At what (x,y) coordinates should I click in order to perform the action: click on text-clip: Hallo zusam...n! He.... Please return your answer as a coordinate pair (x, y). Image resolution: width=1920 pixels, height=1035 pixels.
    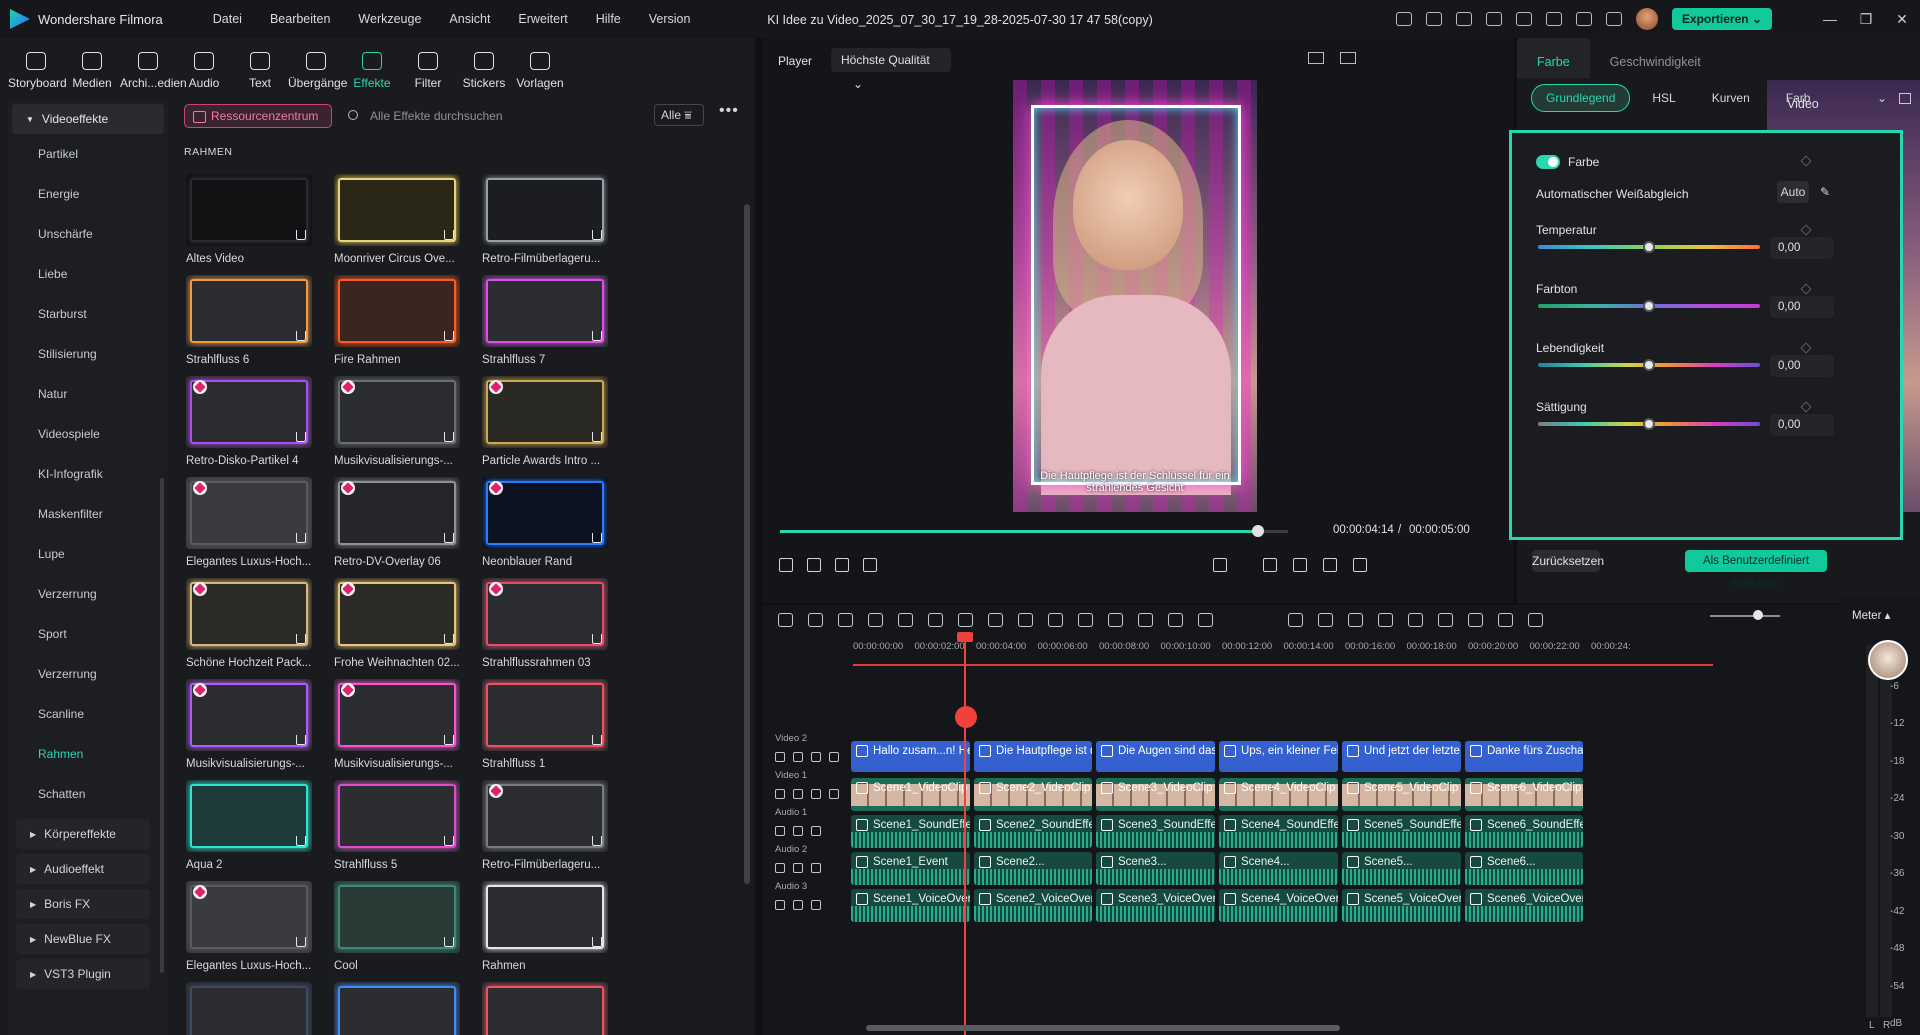
    Looking at the image, I should click on (910, 756).